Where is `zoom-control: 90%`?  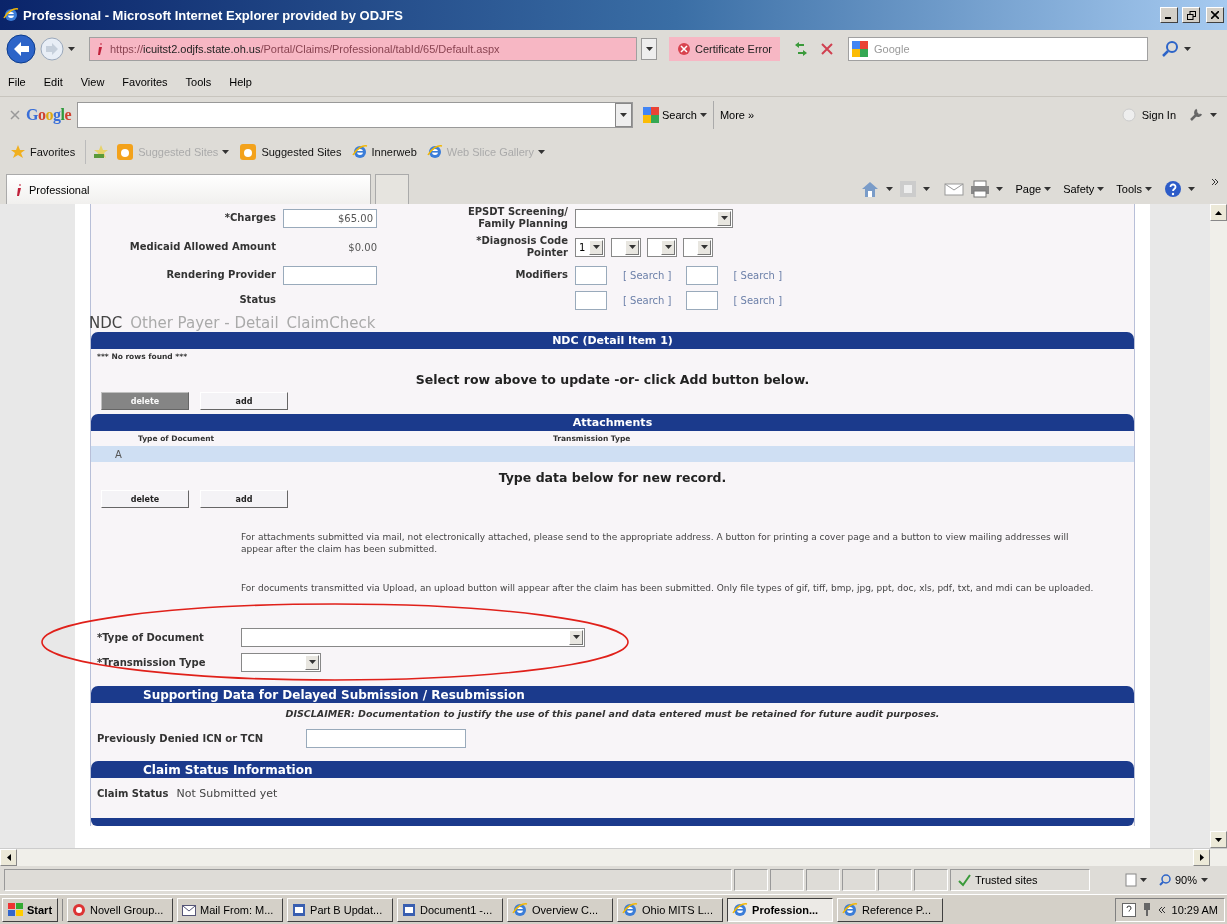
zoom-control: 90% is located at coordinates (1188, 880).